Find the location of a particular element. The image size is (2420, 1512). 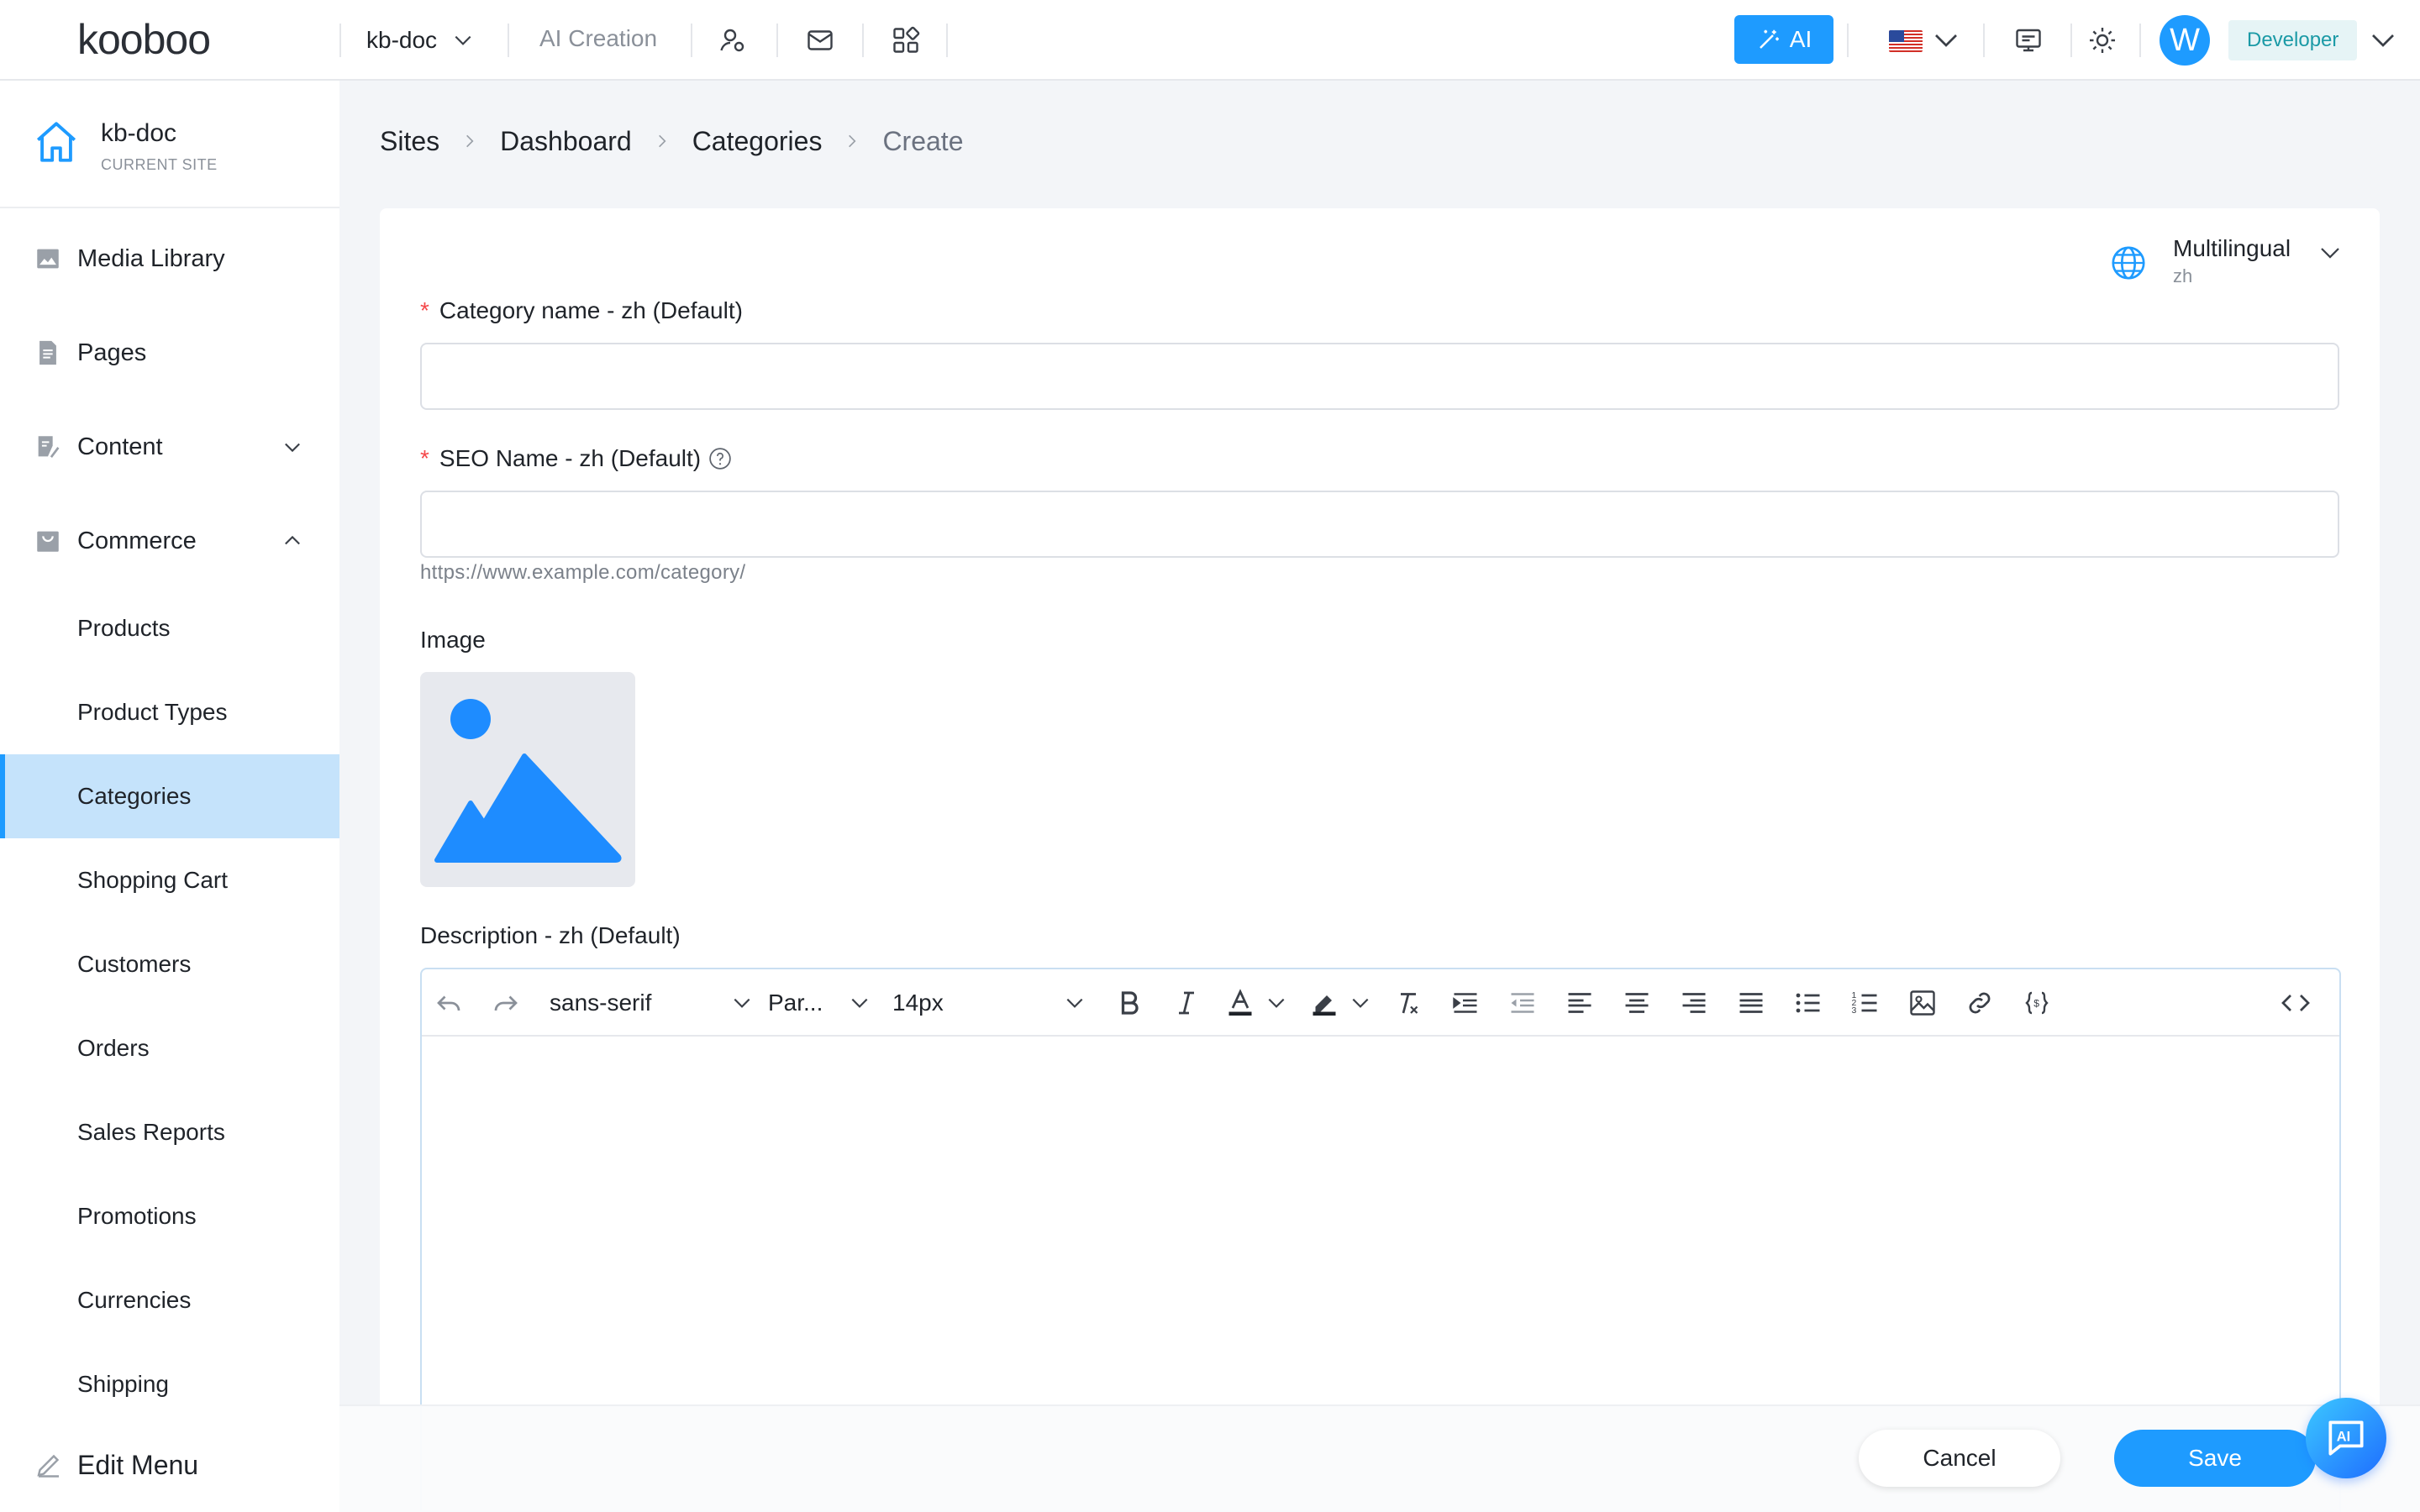

outdent-icon is located at coordinates (1523, 1003).